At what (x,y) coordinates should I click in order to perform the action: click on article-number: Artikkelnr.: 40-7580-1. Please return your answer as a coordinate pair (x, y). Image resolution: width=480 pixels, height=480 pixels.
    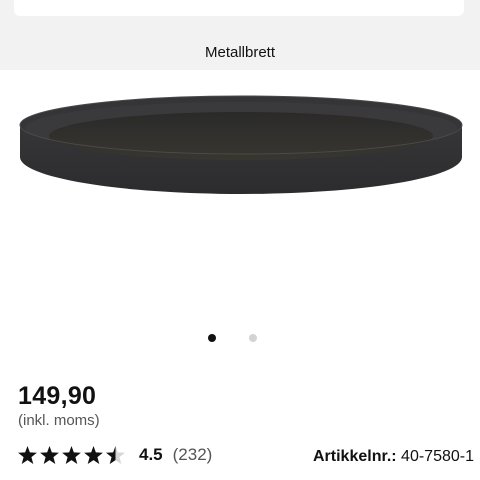
    Looking at the image, I should click on (393, 457).